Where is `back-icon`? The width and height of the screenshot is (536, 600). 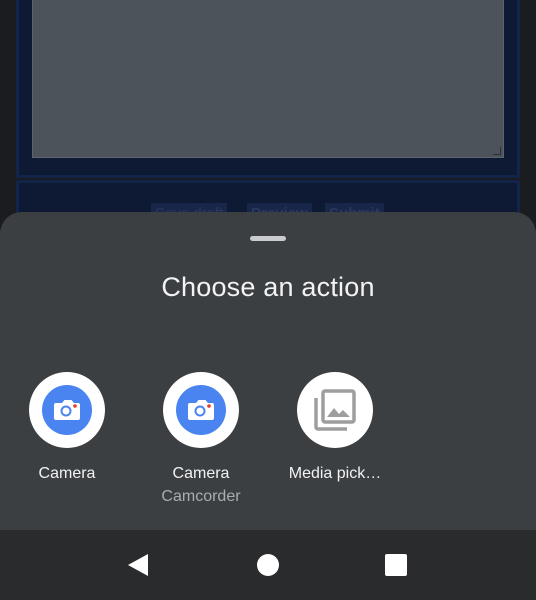 back-icon is located at coordinates (139, 565).